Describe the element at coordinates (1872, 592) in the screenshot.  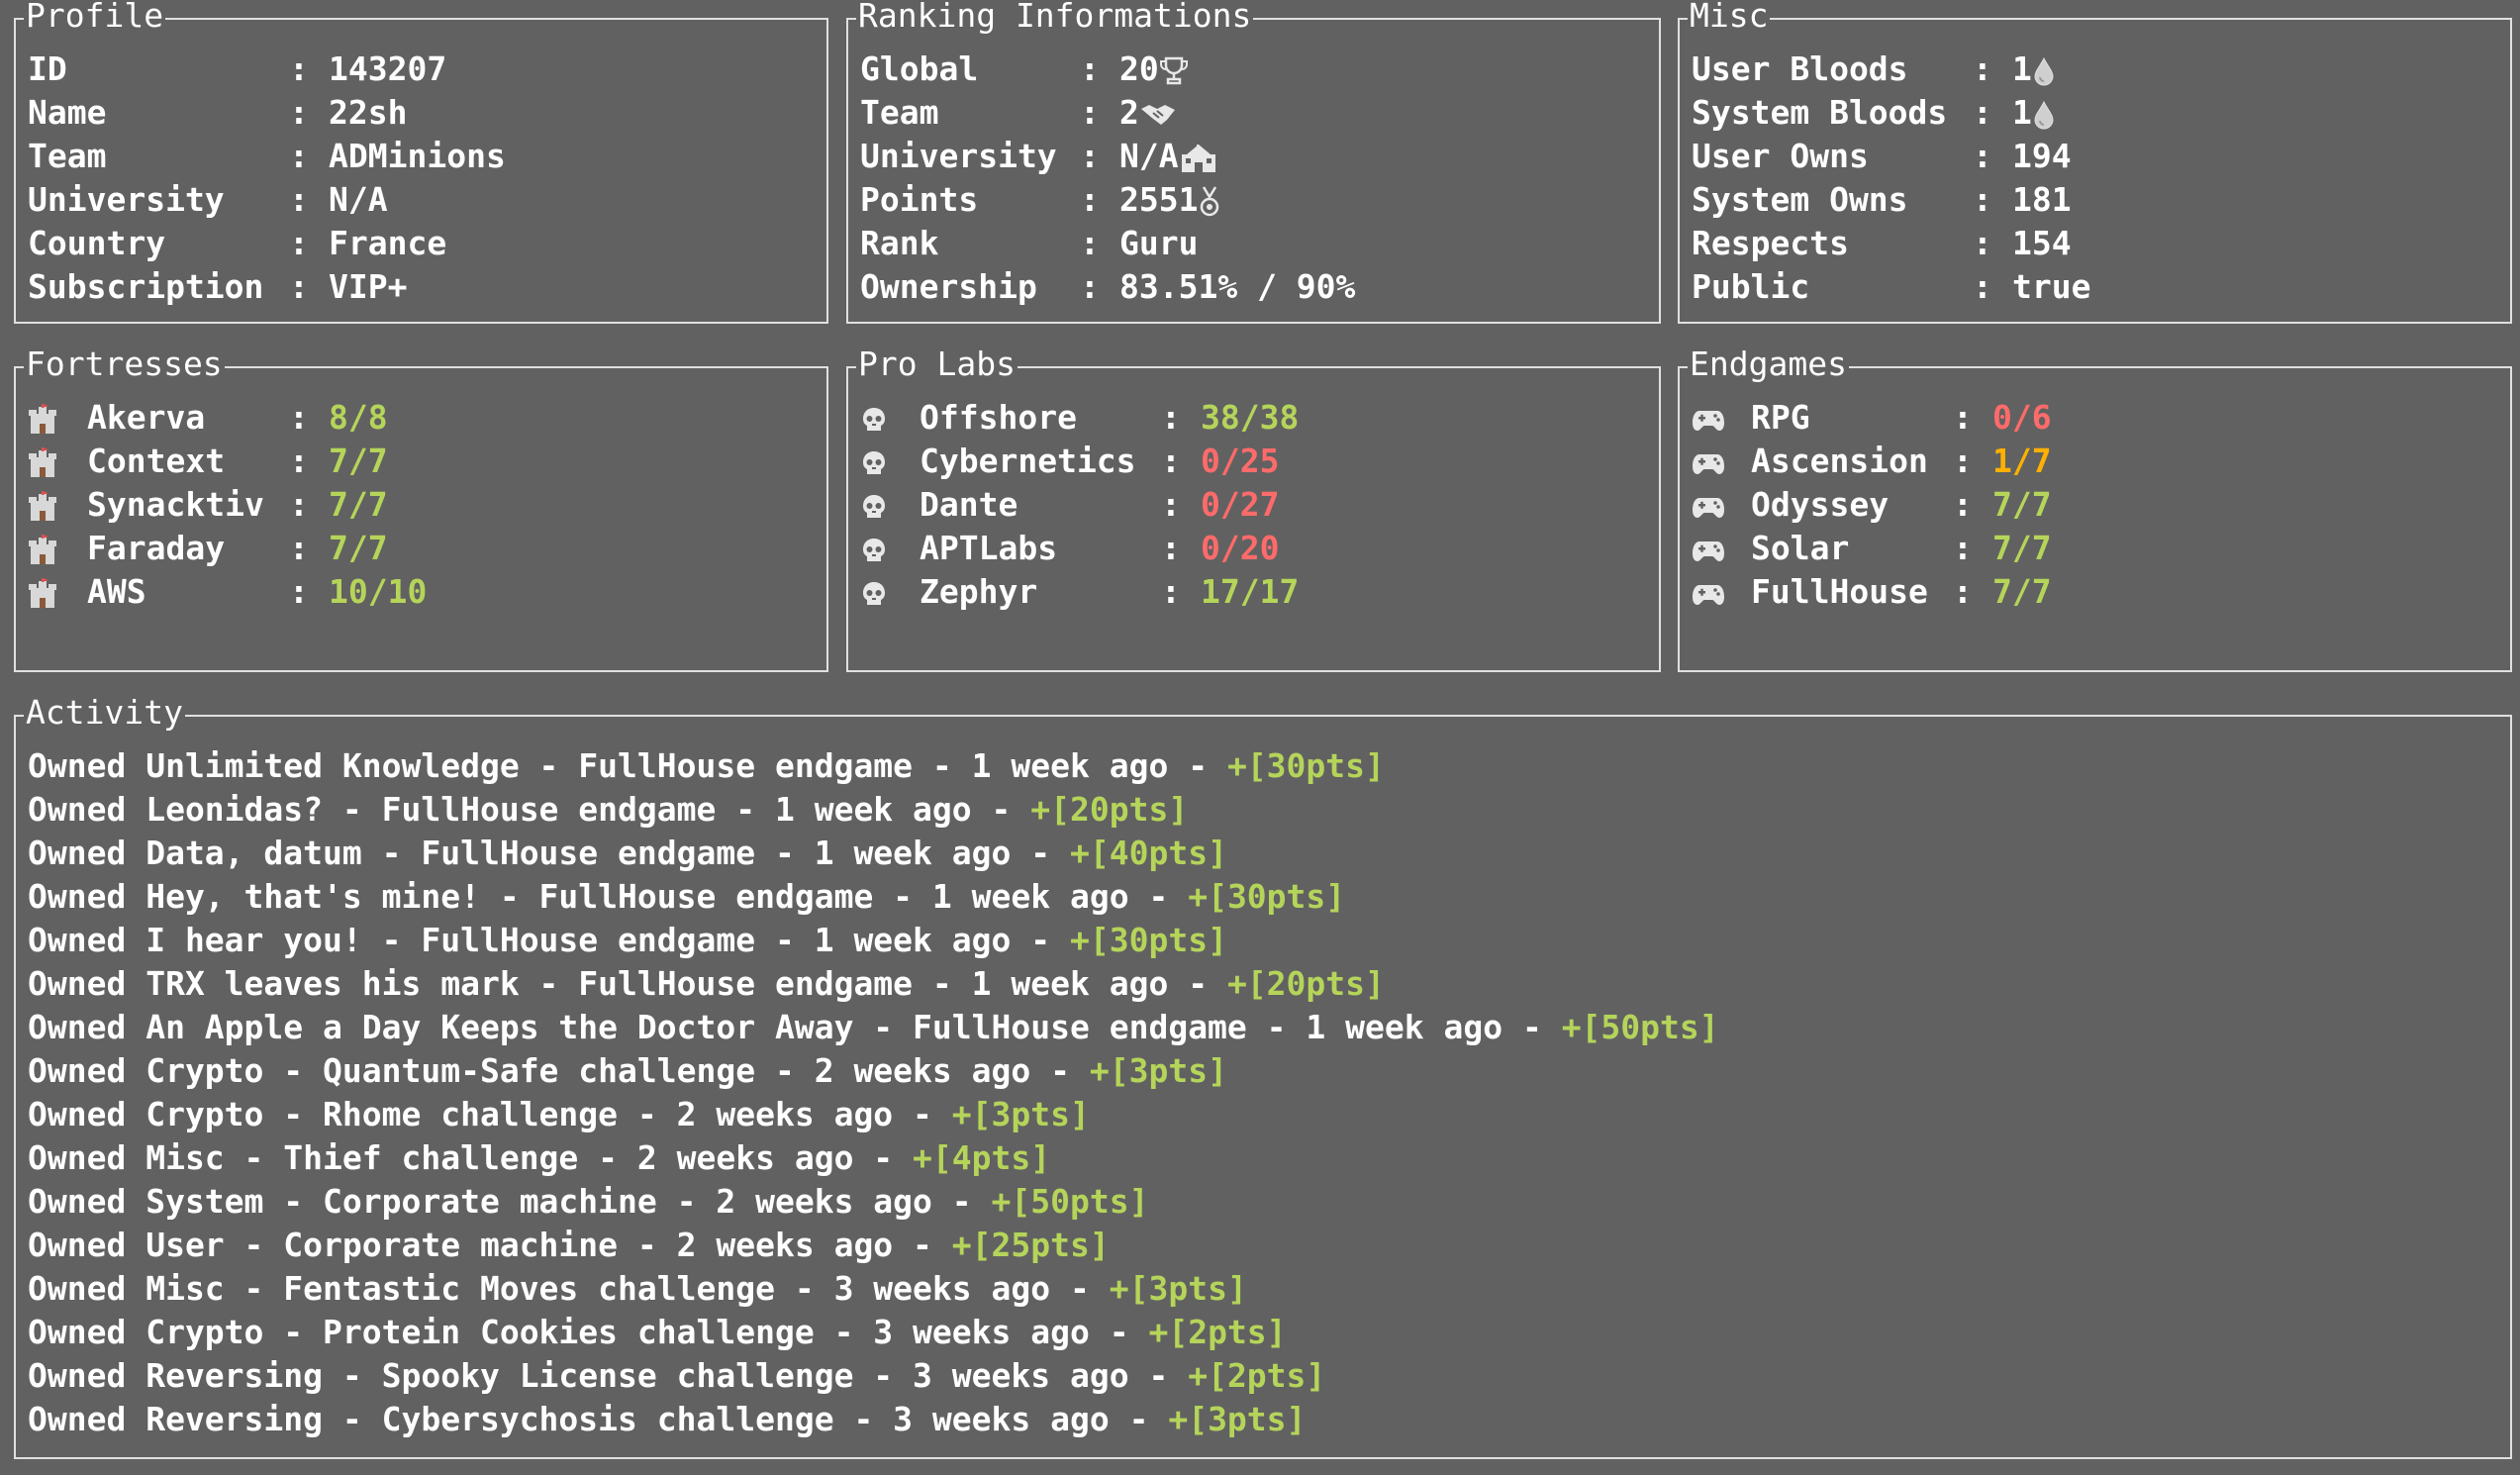
I see `progress-row: FullHouse:7/7` at that location.